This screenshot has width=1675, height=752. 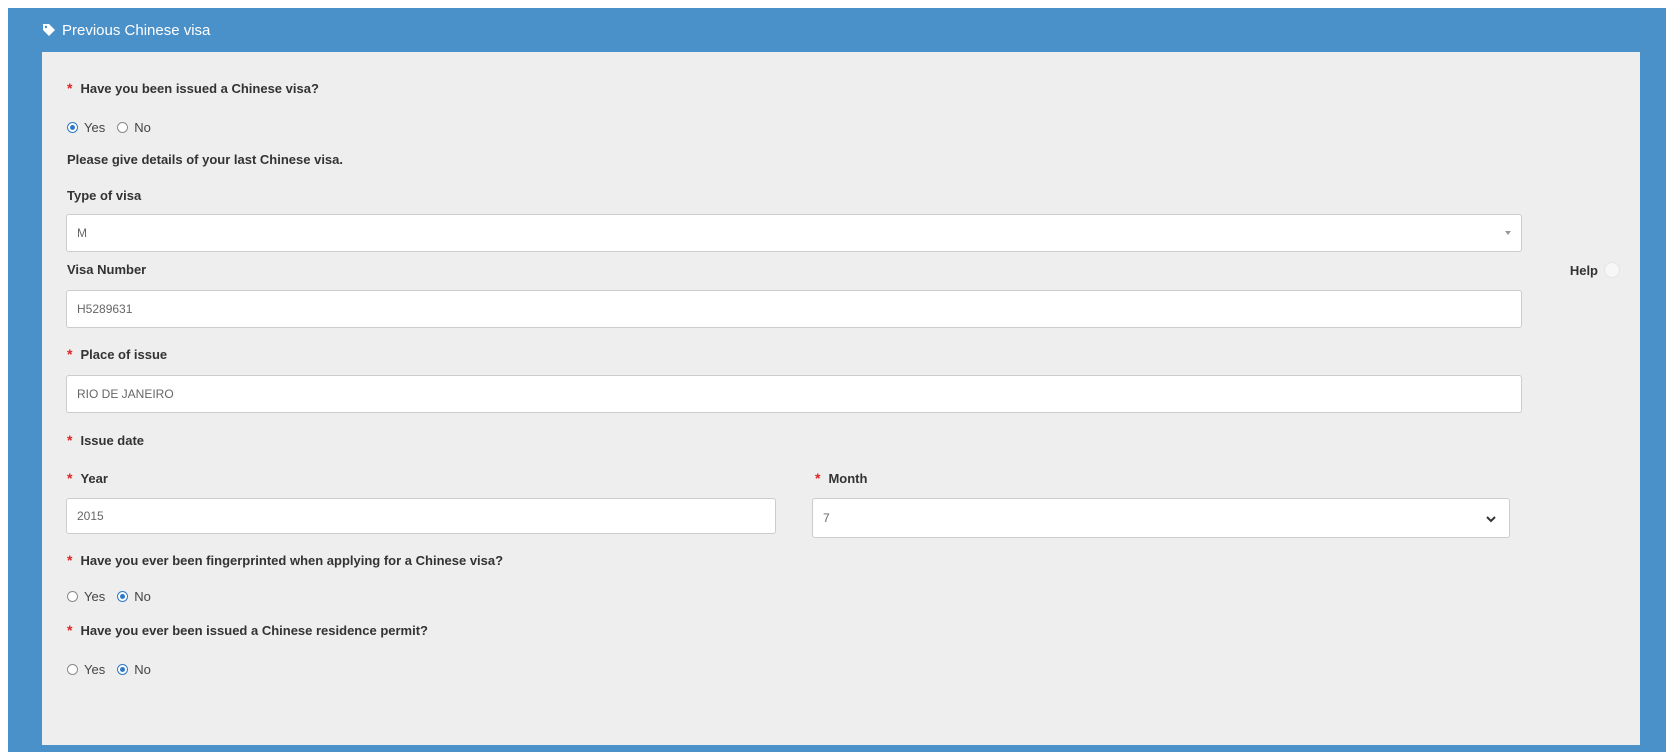 What do you see at coordinates (123, 596) in the screenshot?
I see `fingerprinted-no-radio` at bounding box center [123, 596].